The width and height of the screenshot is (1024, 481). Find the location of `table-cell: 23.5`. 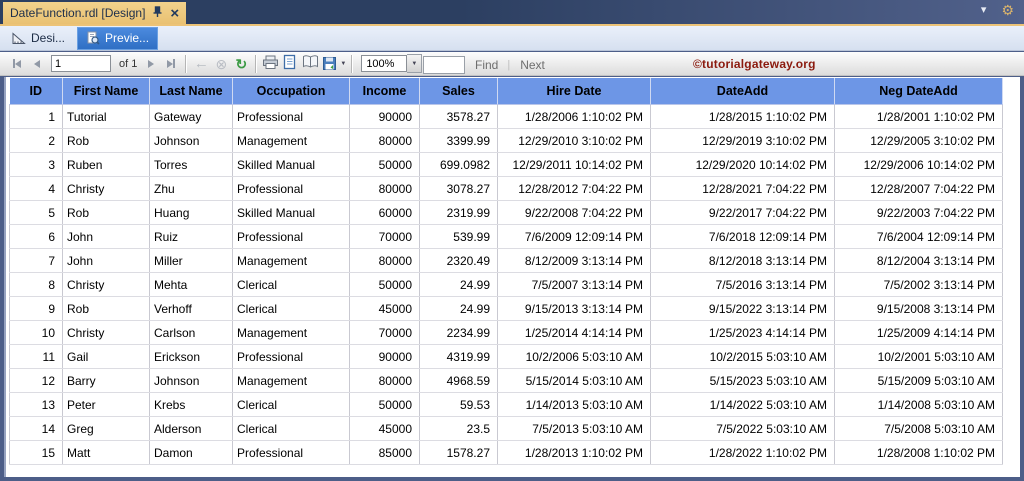

table-cell: 23.5 is located at coordinates (458, 428).